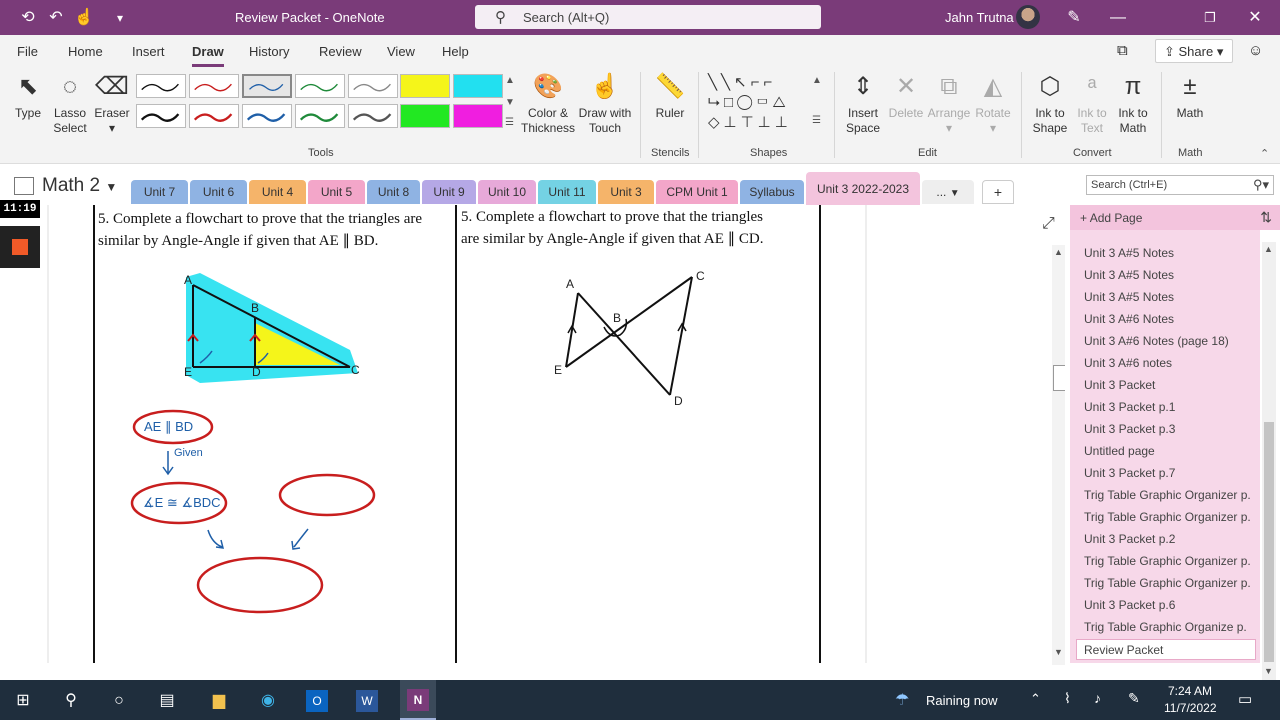 The image size is (1280, 720). What do you see at coordinates (1134, 698) in the screenshot?
I see `pen-menu-icon: ✎` at bounding box center [1134, 698].